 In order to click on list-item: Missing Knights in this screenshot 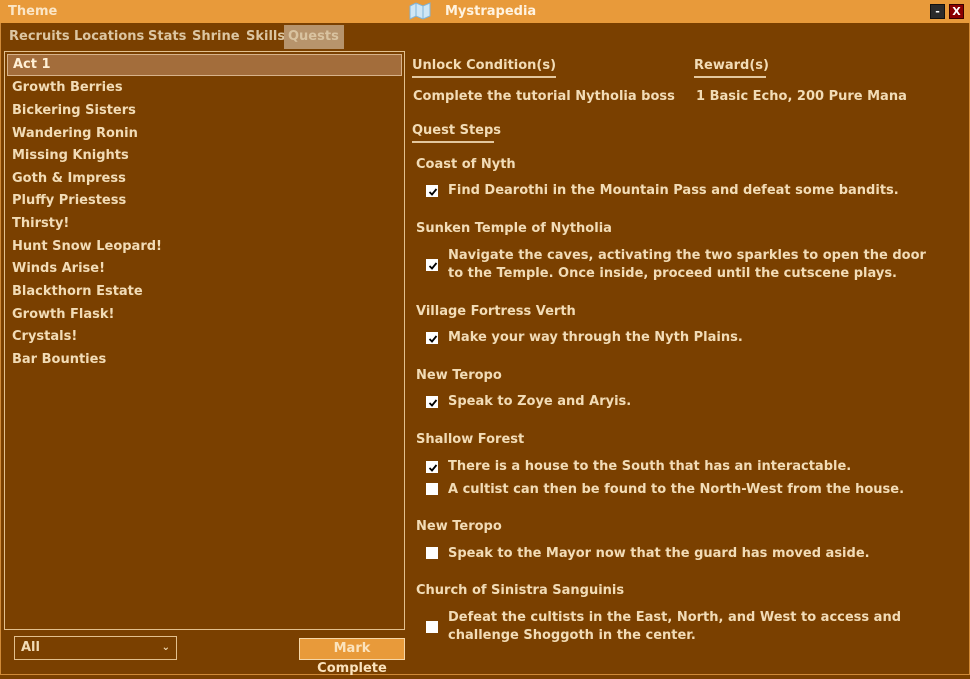, I will do `click(204, 156)`.